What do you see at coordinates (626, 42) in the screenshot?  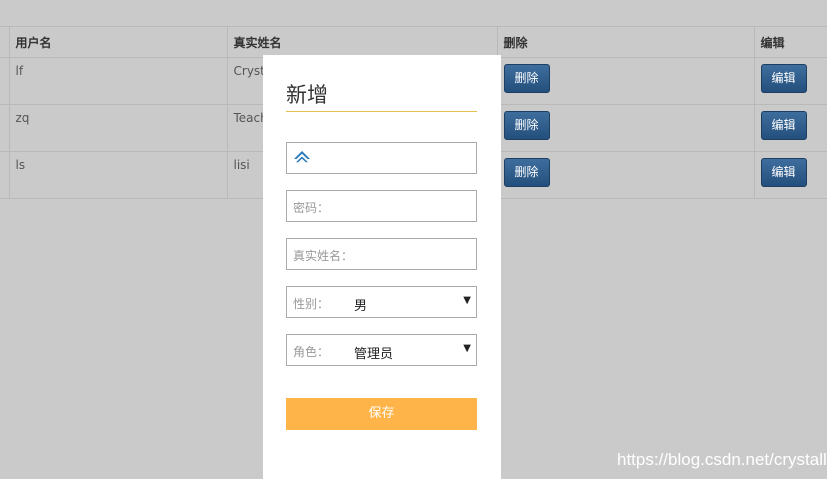 I see `header-delete: 删除` at bounding box center [626, 42].